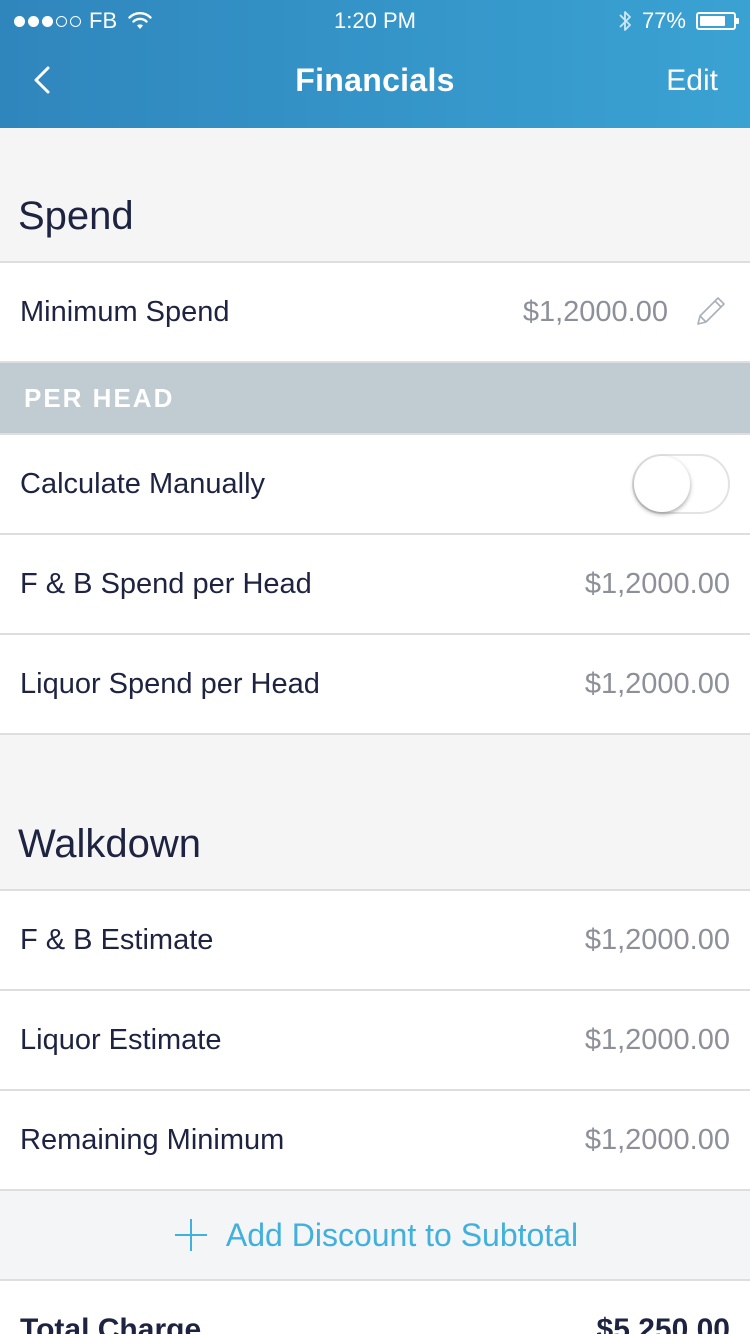  Describe the element at coordinates (375, 195) in the screenshot. I see `spend-section-header: Spend` at that location.